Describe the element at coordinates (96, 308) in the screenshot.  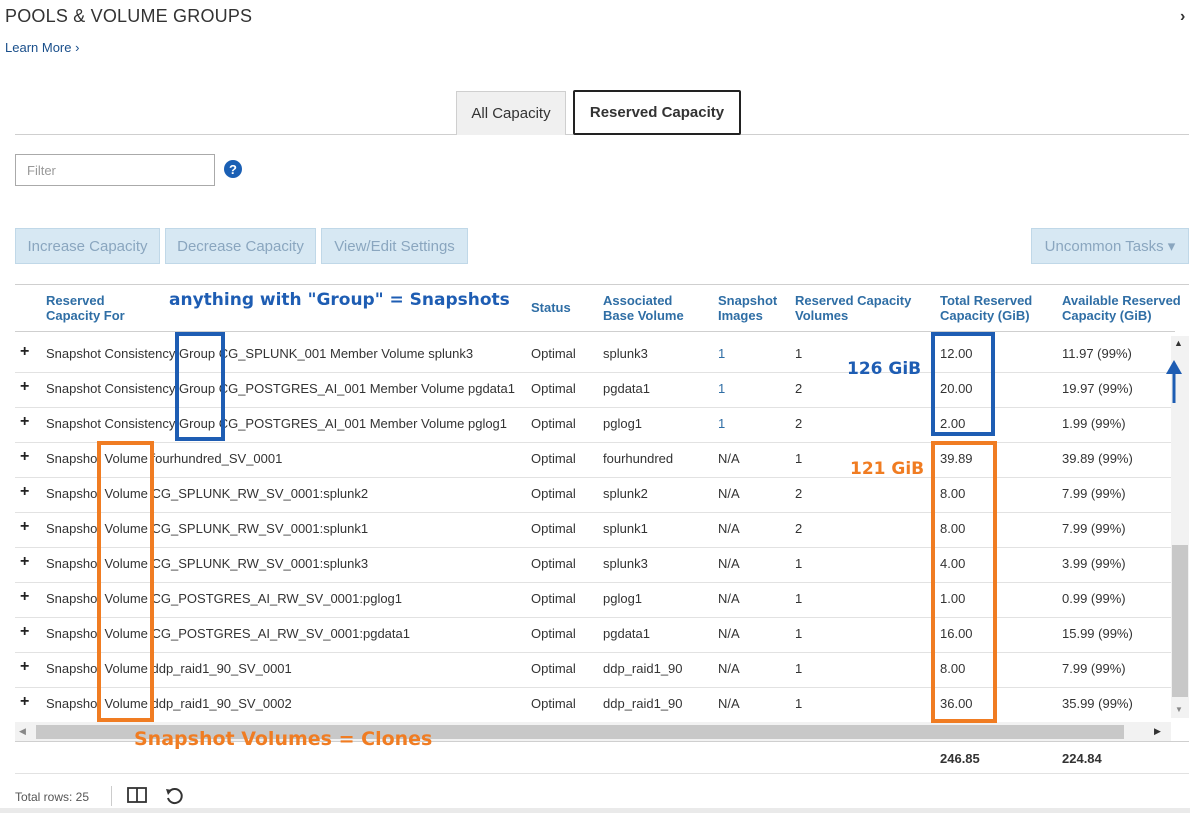
I see `column-header-reserved-for: Reserved Capacity For` at that location.